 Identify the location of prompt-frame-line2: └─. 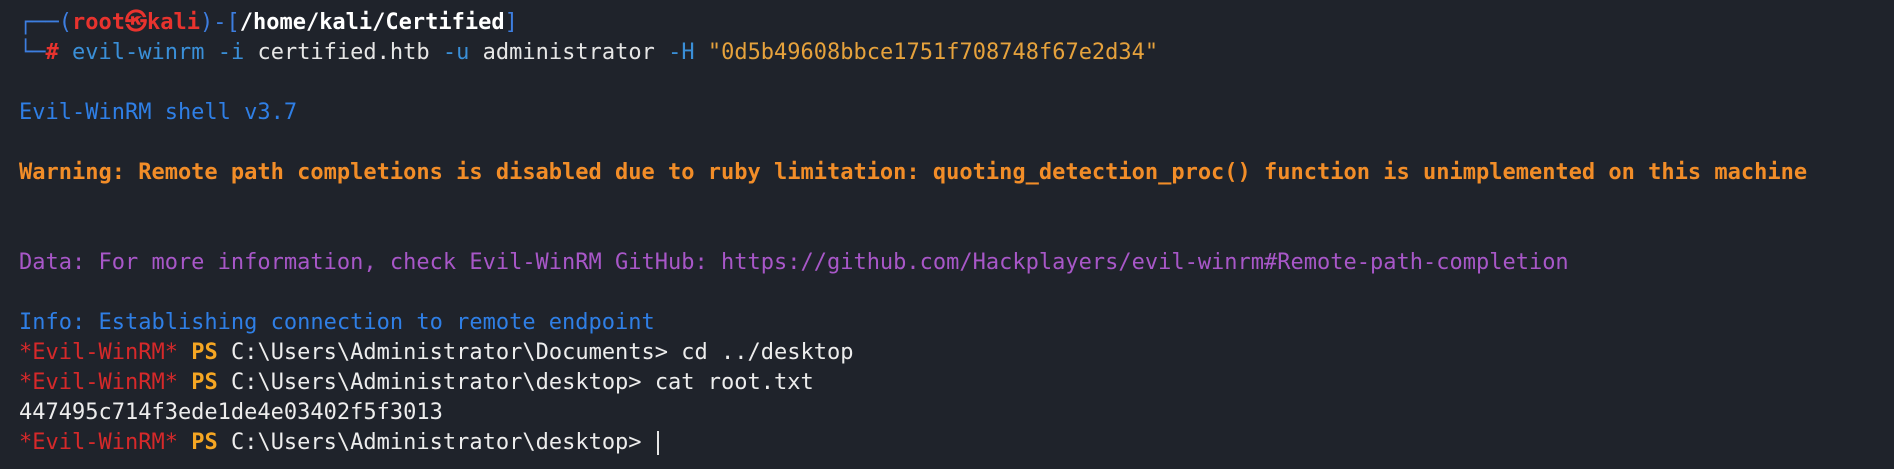
(32, 52).